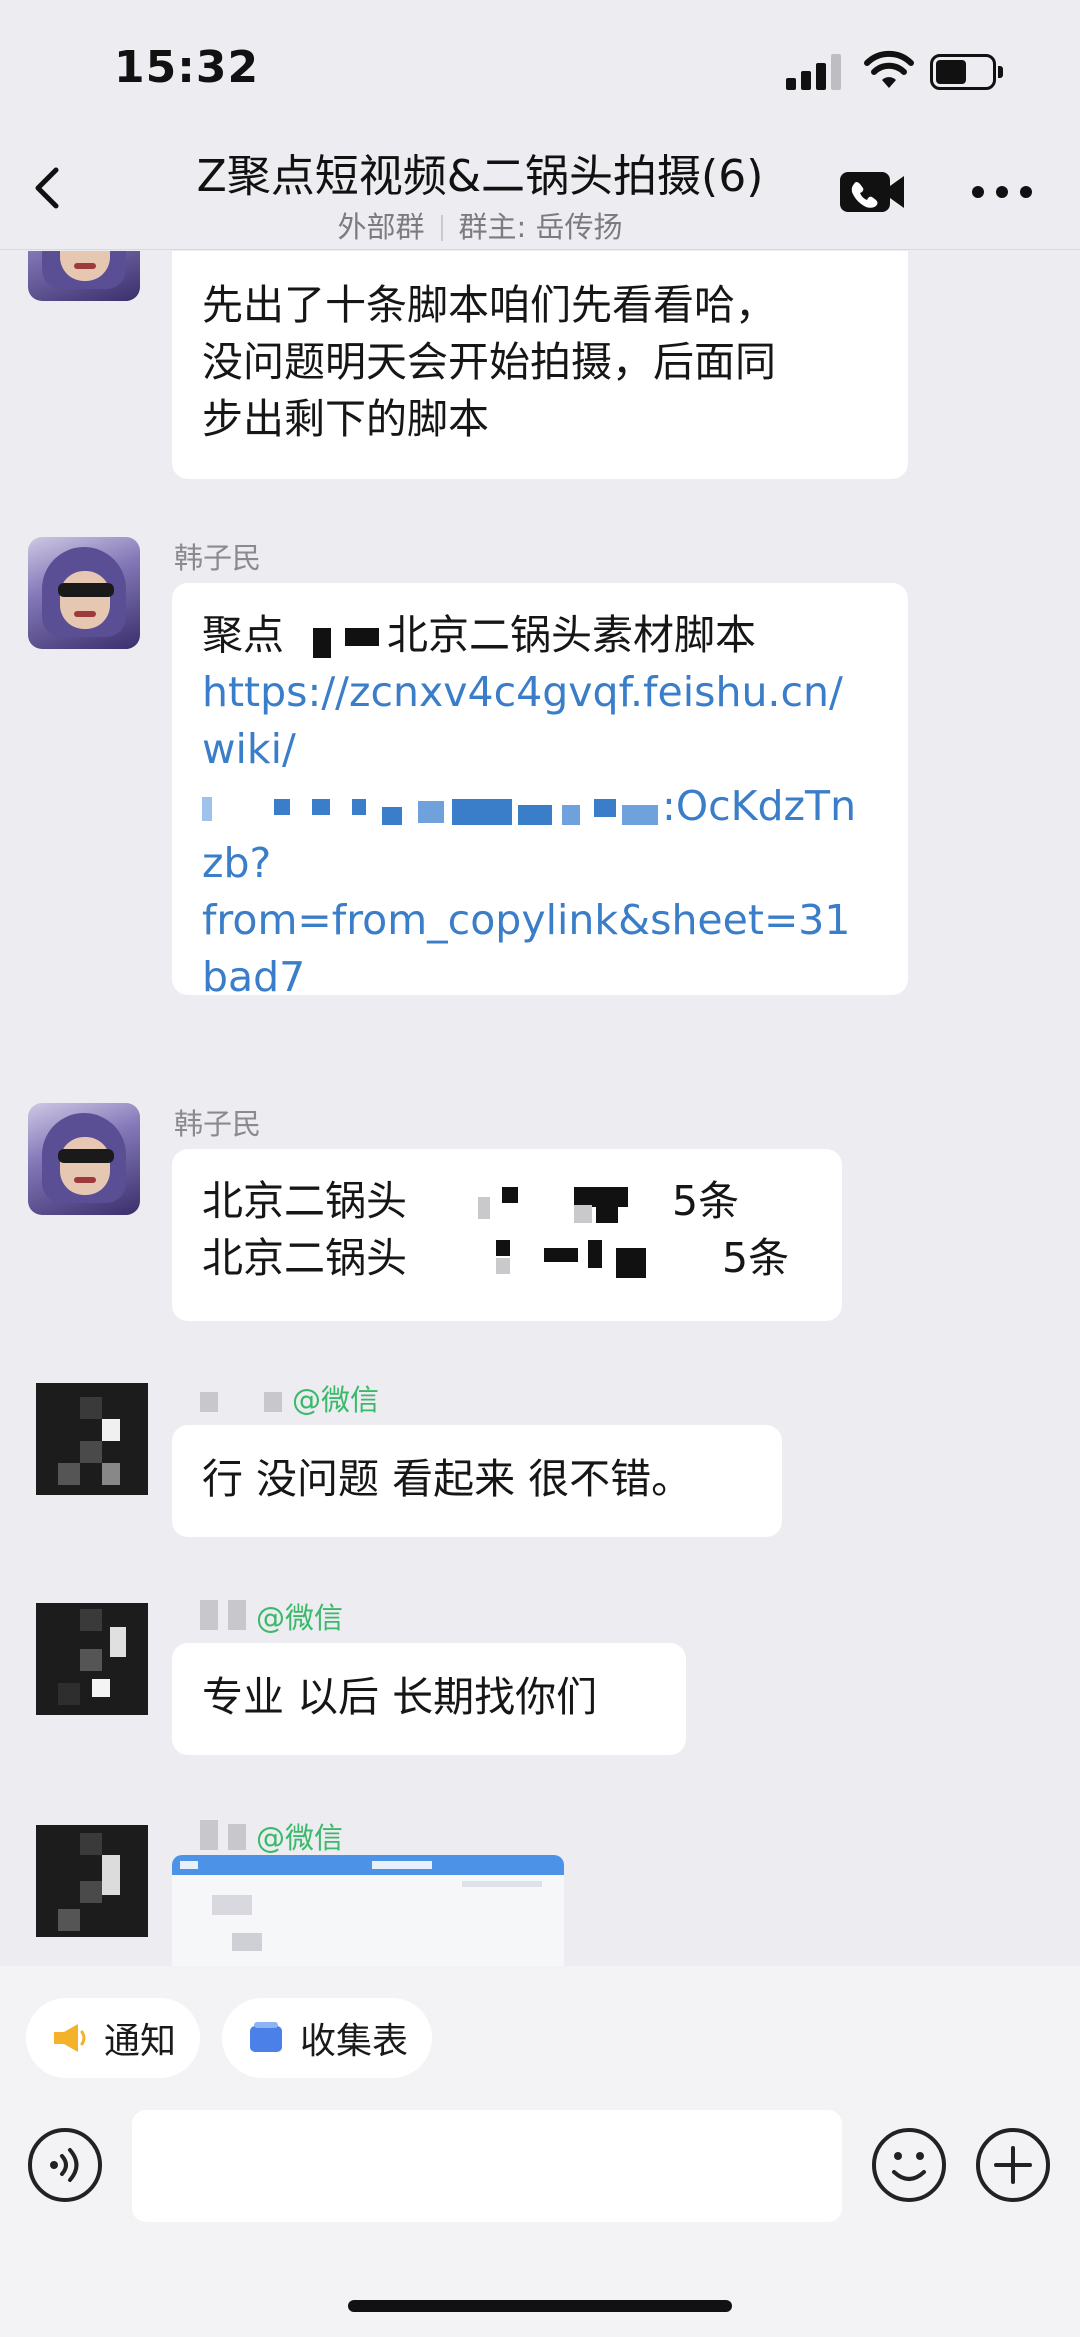 This screenshot has width=1080, height=2337. Describe the element at coordinates (140, 2041) in the screenshot. I see `notice-label: 通知` at that location.